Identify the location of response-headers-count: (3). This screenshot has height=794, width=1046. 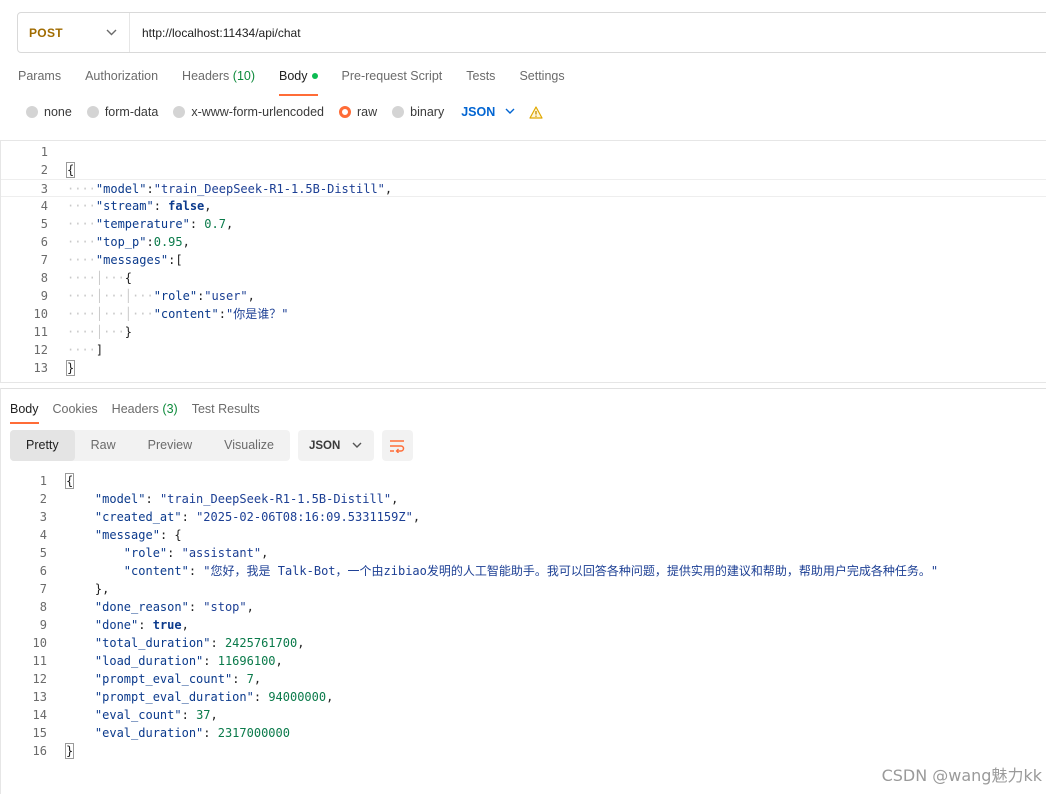
(170, 409).